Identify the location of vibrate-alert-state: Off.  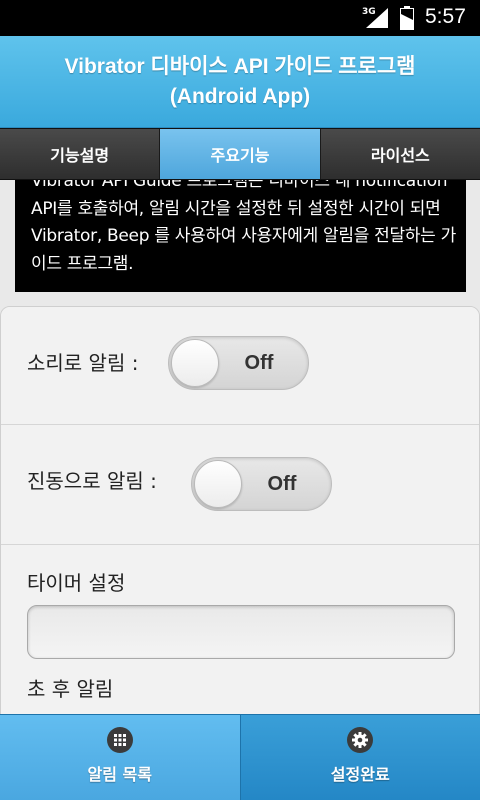
(282, 484).